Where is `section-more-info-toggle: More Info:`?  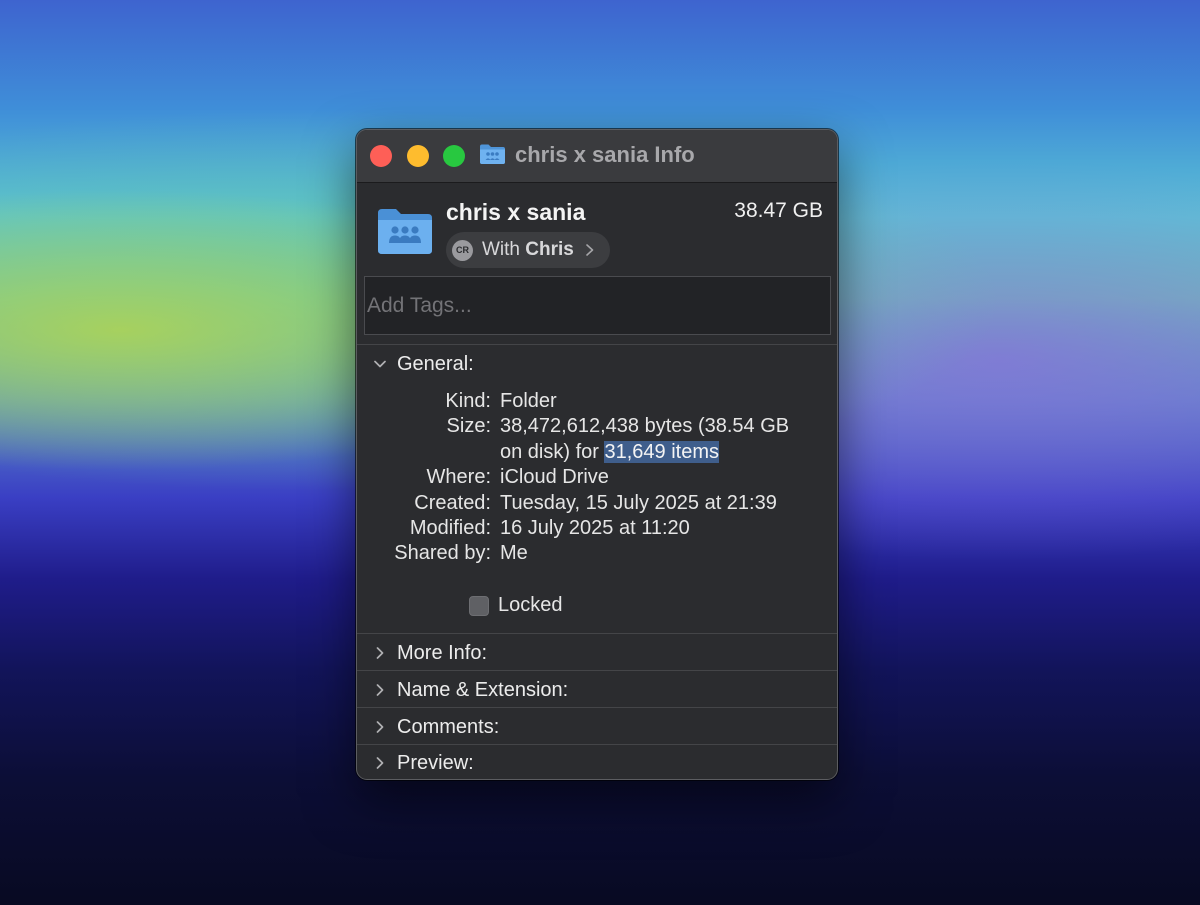 section-more-info-toggle: More Info: is located at coordinates (430, 653).